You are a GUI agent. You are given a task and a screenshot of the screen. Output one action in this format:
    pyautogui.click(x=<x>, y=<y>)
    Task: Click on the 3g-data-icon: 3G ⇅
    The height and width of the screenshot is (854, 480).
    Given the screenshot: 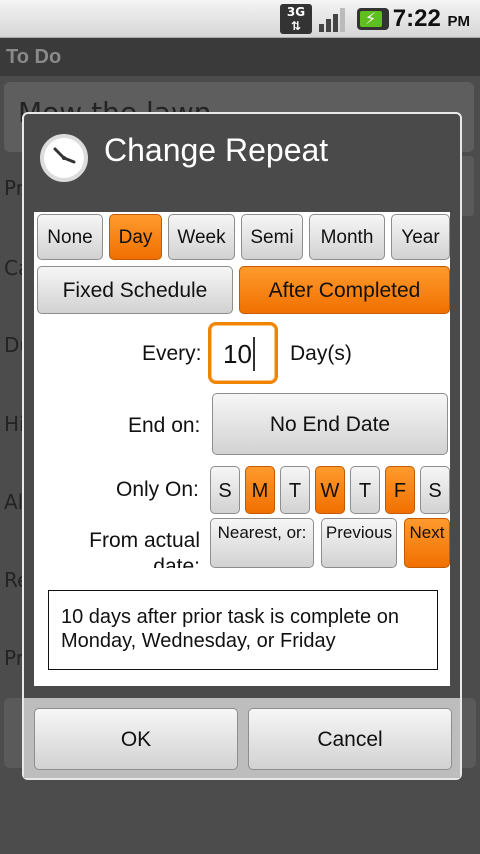 What is the action you would take?
    pyautogui.click(x=296, y=19)
    